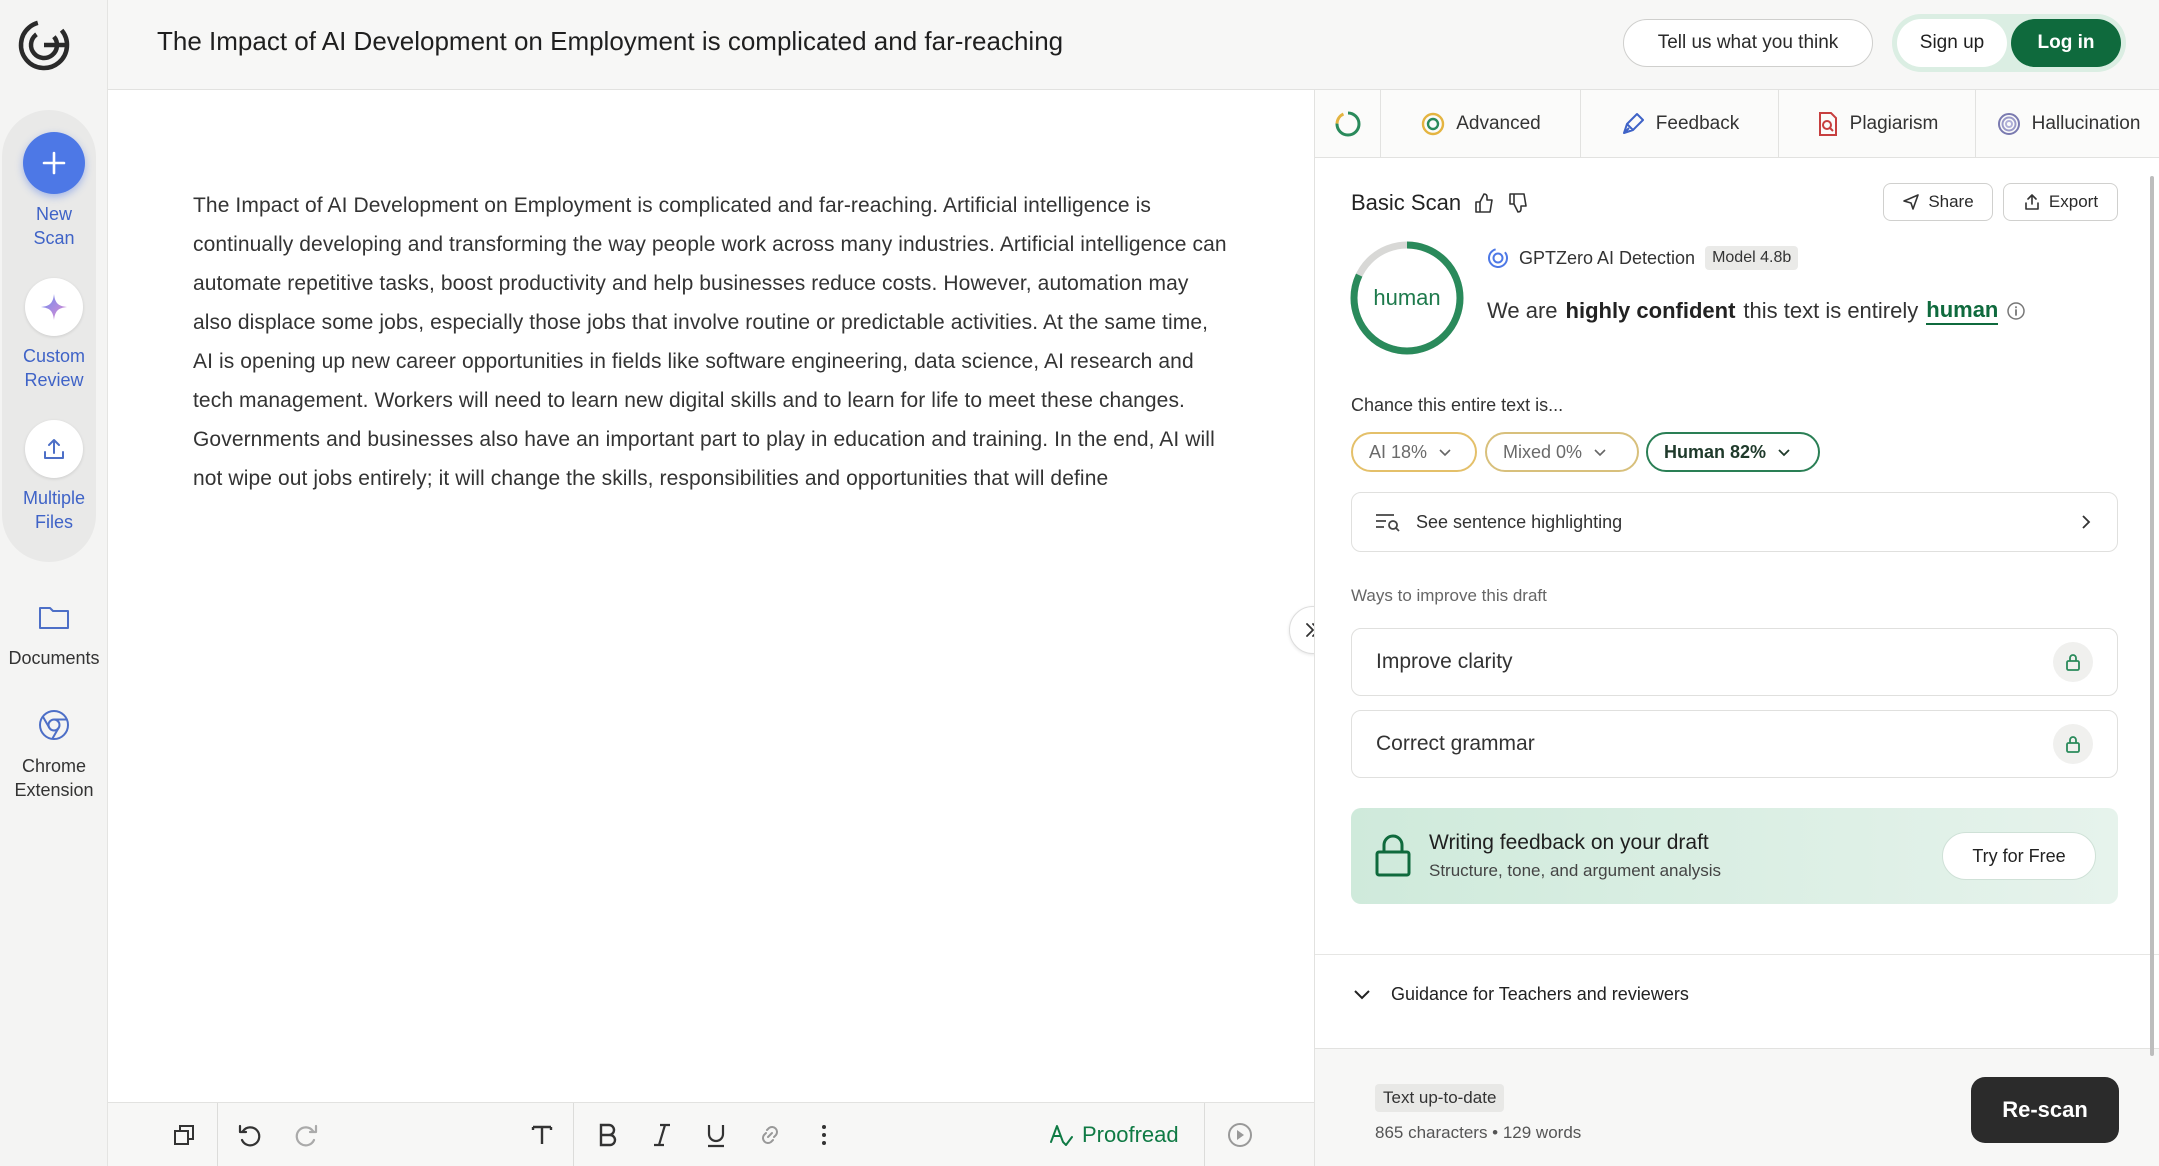  Describe the element at coordinates (44, 45) in the screenshot. I see `gptzero-logo-icon` at that location.